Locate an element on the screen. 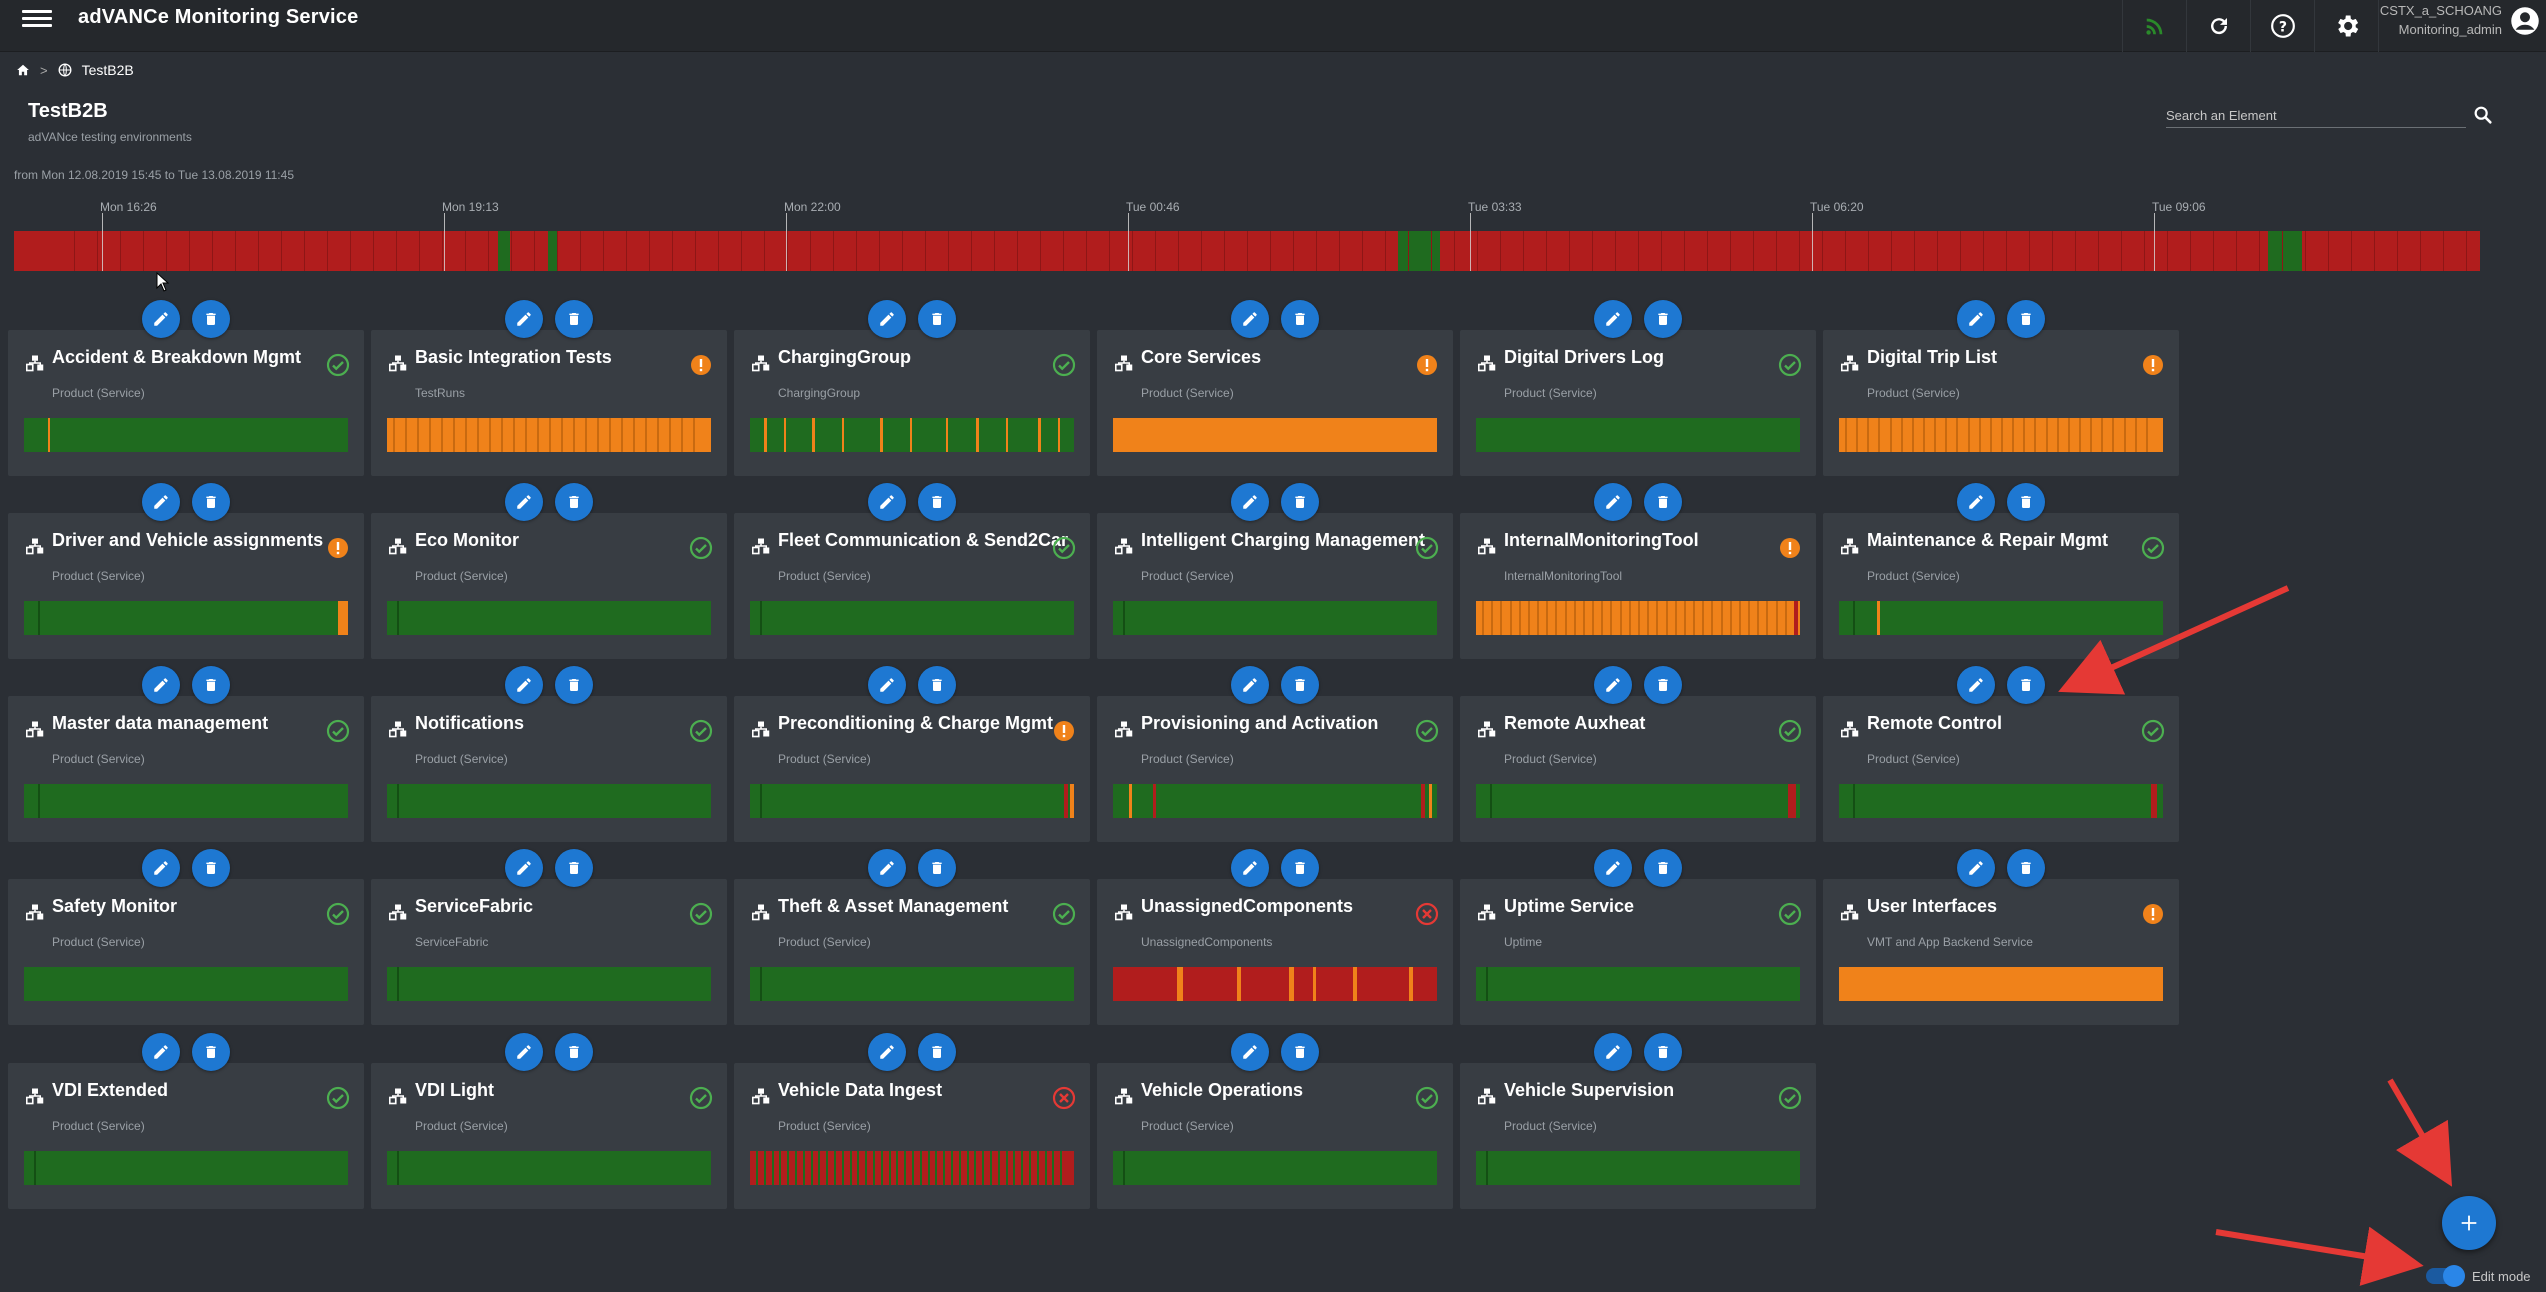 The height and width of the screenshot is (1292, 2546). element-card: Digital Trip List Product (Service) is located at coordinates (2001, 388).